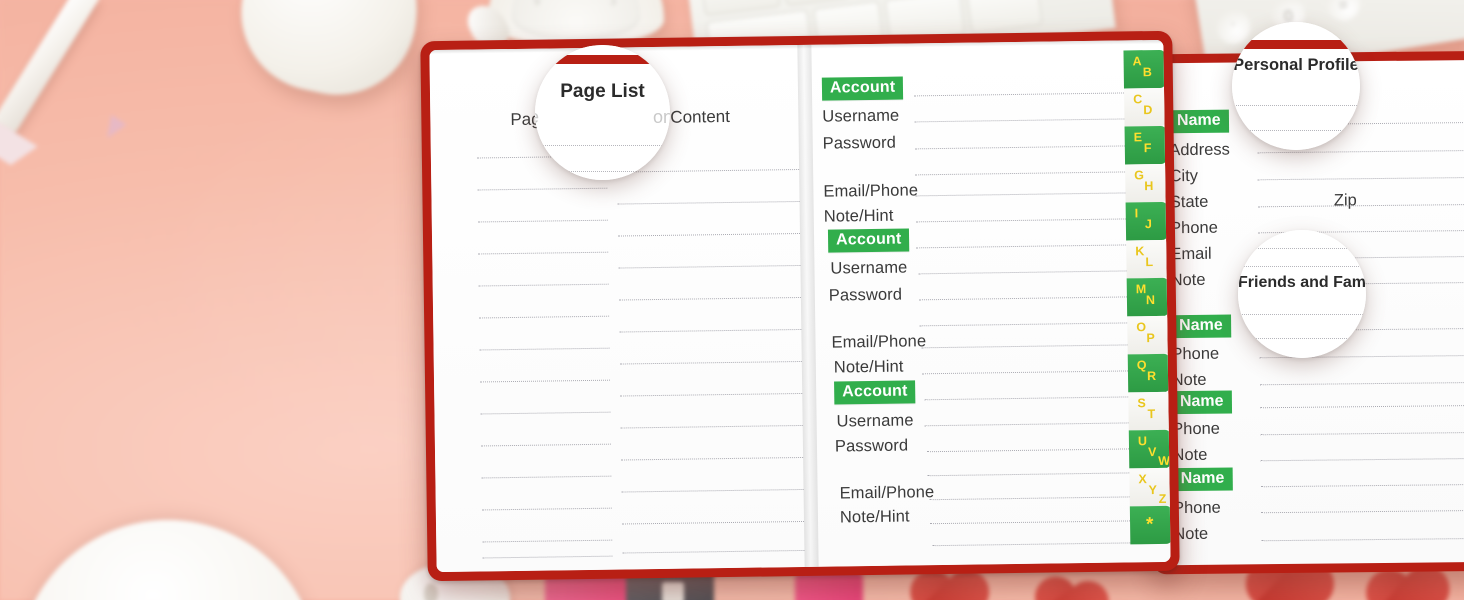  What do you see at coordinates (862, 88) in the screenshot?
I see `account-1-chip: Account` at bounding box center [862, 88].